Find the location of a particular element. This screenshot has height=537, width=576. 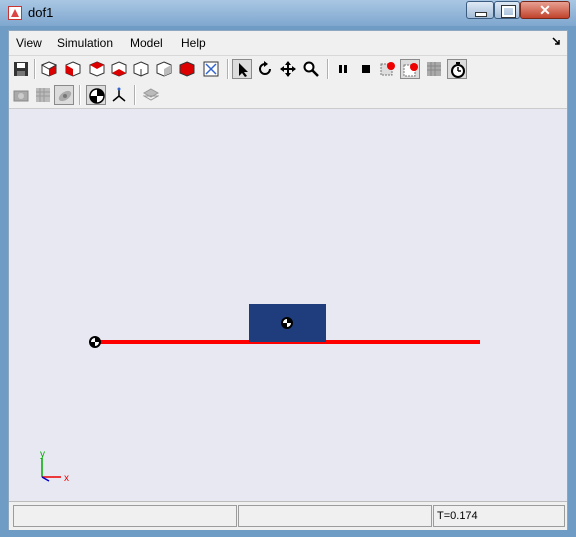

title-bar: dof1 ✕ is located at coordinates (288, 13).